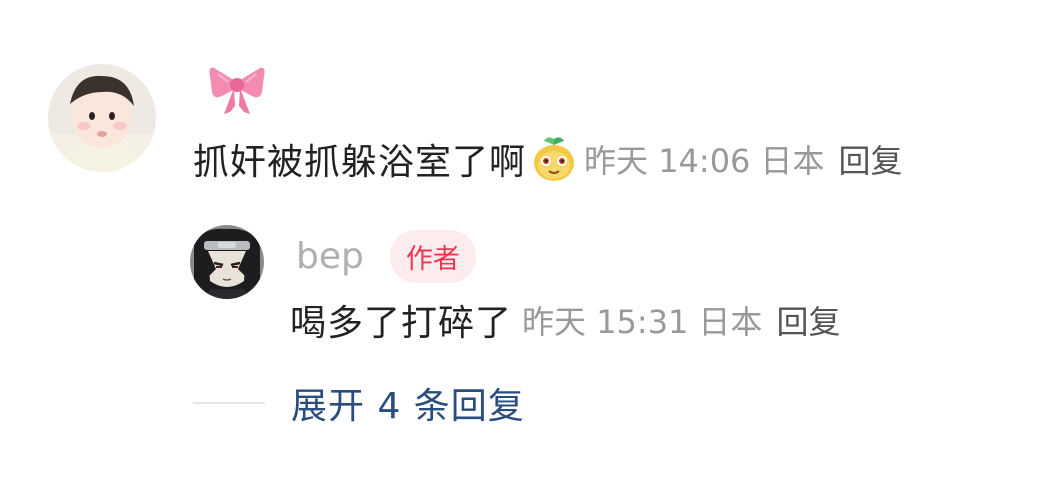 This screenshot has width=1062, height=503. I want to click on commenter-avatar, so click(102, 118).